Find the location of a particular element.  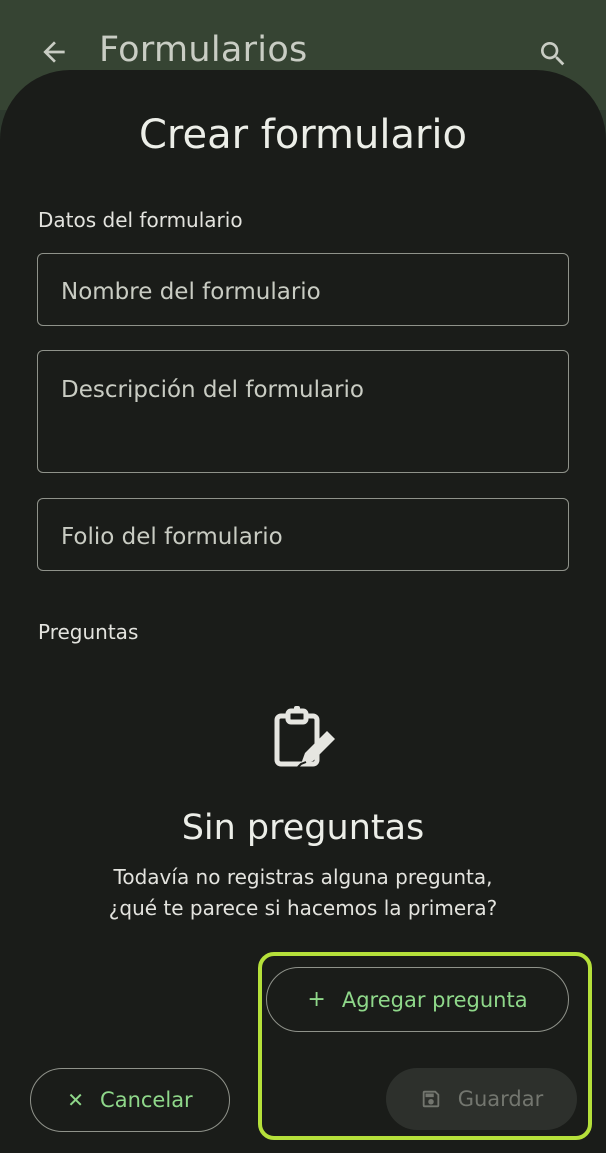

cancel-button: ✕ Cancelar is located at coordinates (130, 1100).